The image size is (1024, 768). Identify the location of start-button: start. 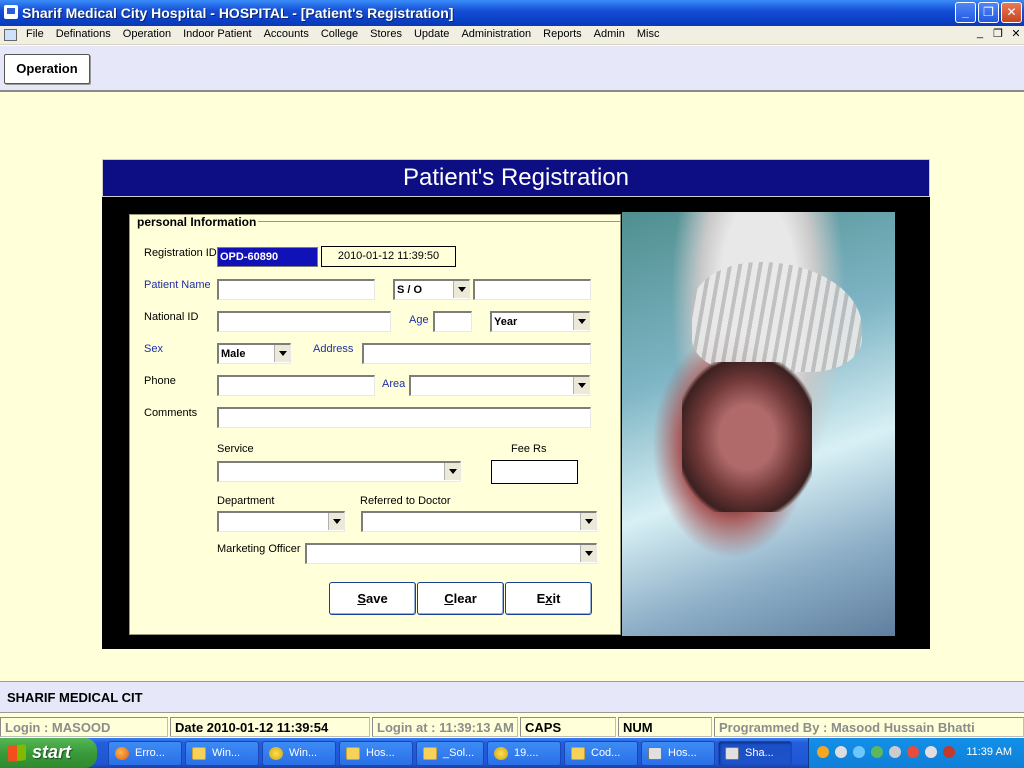
(48, 753).